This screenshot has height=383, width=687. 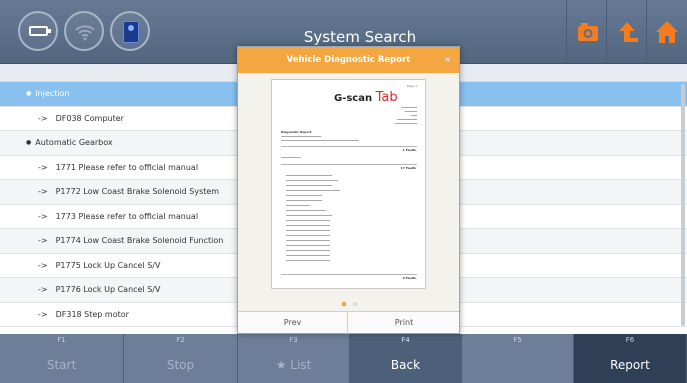 What do you see at coordinates (296, 132) in the screenshot?
I see `report-section-title: Diagnostic Report` at bounding box center [296, 132].